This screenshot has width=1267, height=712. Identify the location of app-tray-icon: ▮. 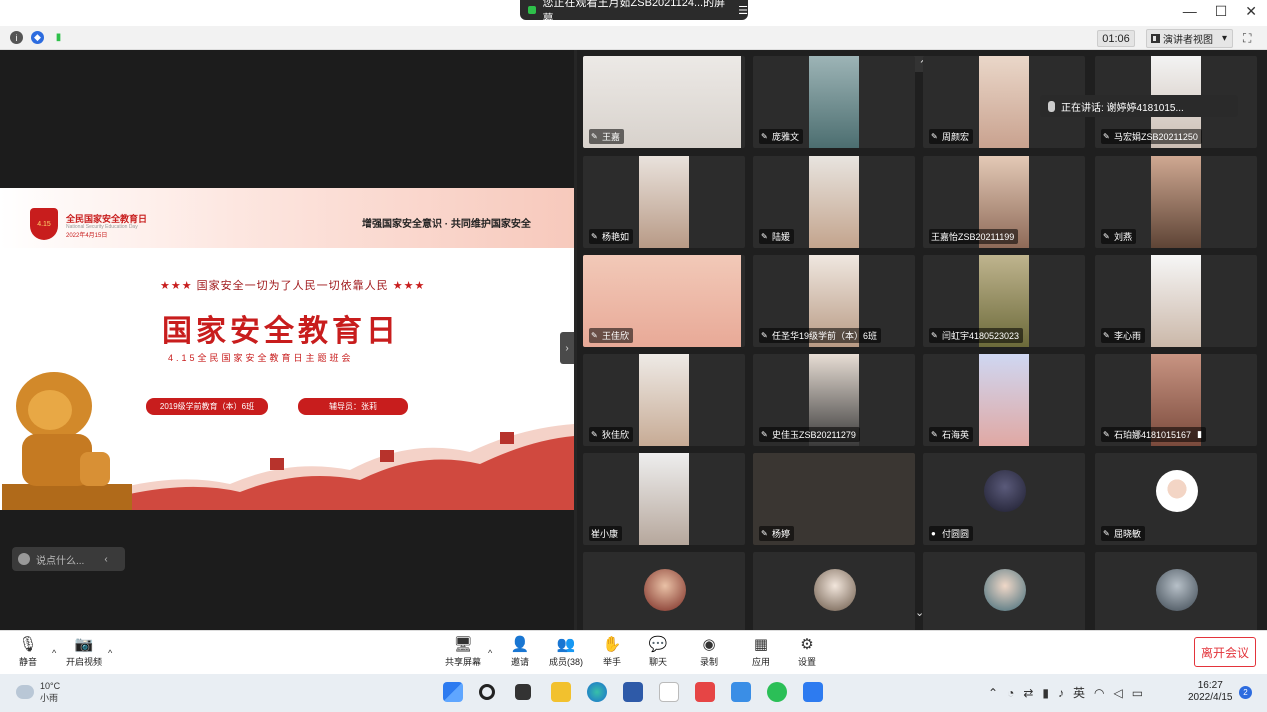
(1045, 693).